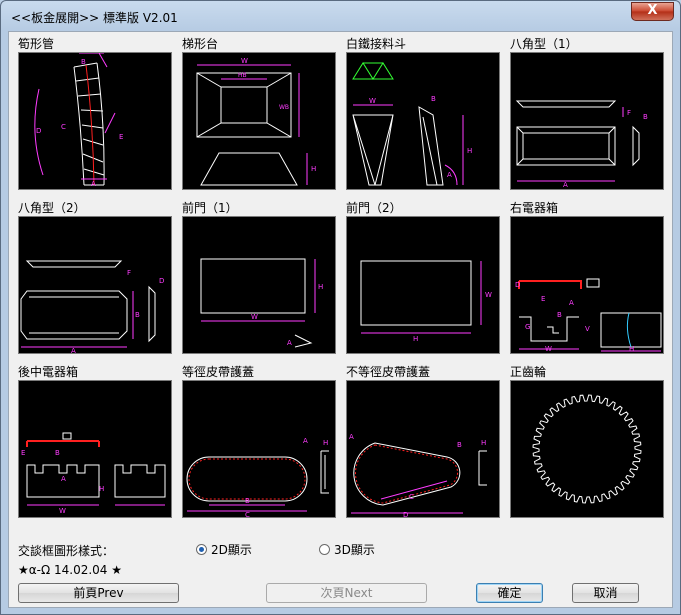 This screenshot has width=681, height=615. What do you see at coordinates (559, 315) in the screenshot?
I see `c8-dim-B: B` at bounding box center [559, 315].